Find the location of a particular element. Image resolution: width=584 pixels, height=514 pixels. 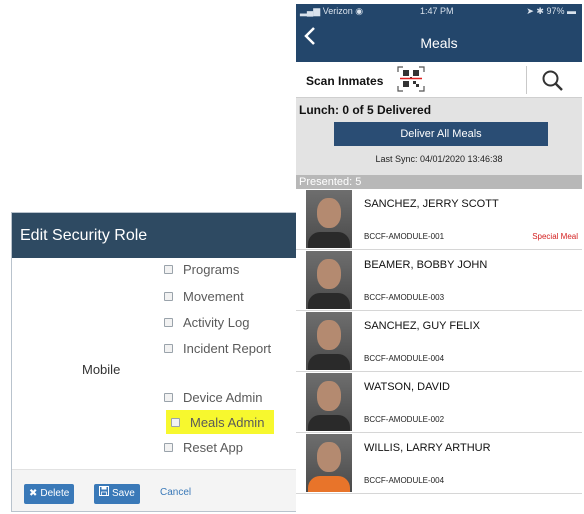

carrier-text: Verizon is located at coordinates (337, 11).